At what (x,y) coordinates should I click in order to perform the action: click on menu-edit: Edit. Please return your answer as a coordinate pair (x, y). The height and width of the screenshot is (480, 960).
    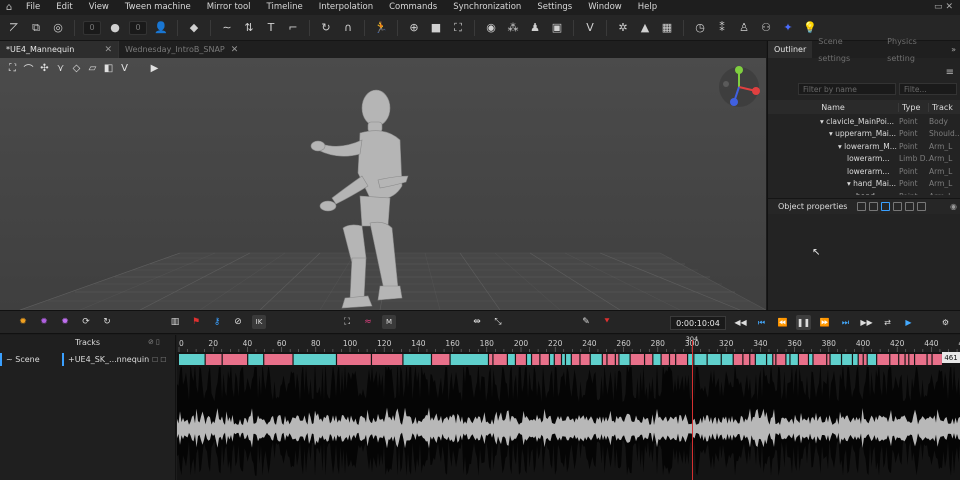
    Looking at the image, I should click on (64, 7).